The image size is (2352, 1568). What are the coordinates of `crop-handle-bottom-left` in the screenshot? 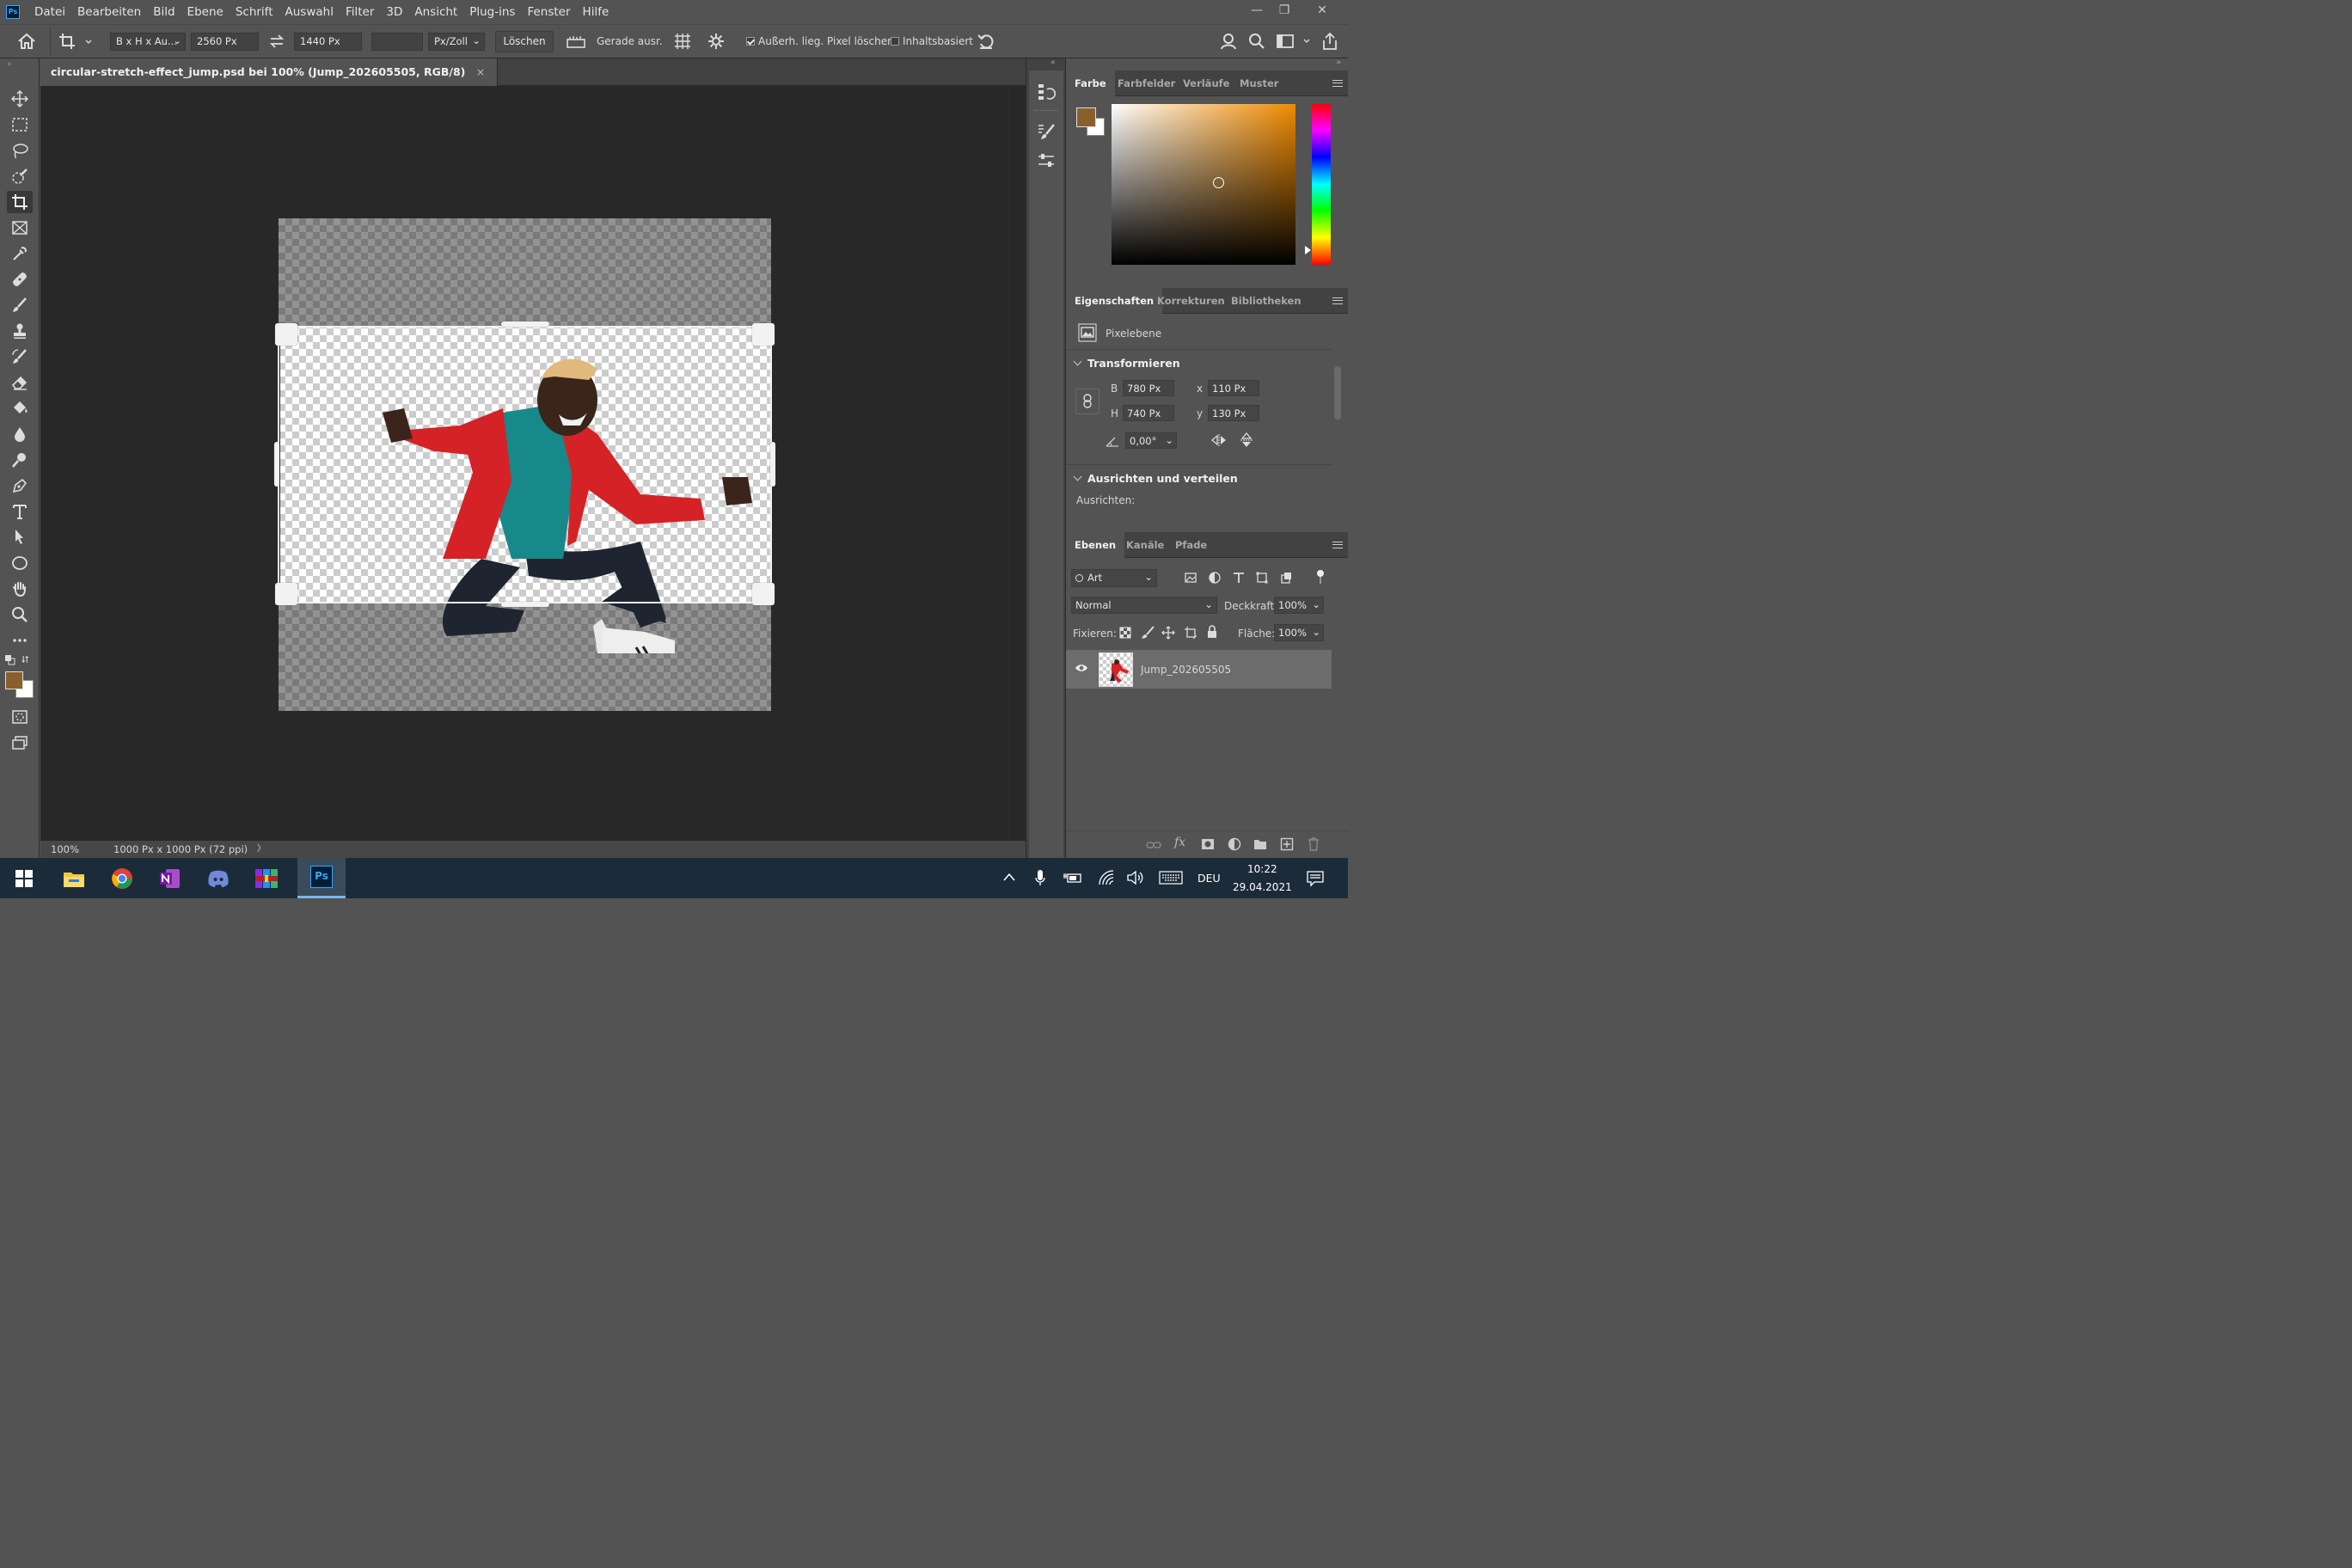 It's located at (286, 594).